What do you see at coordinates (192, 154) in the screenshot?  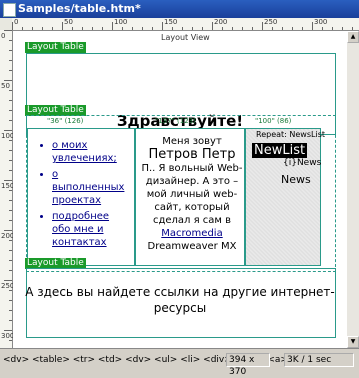 I see `bio-name: Петров Петр` at bounding box center [192, 154].